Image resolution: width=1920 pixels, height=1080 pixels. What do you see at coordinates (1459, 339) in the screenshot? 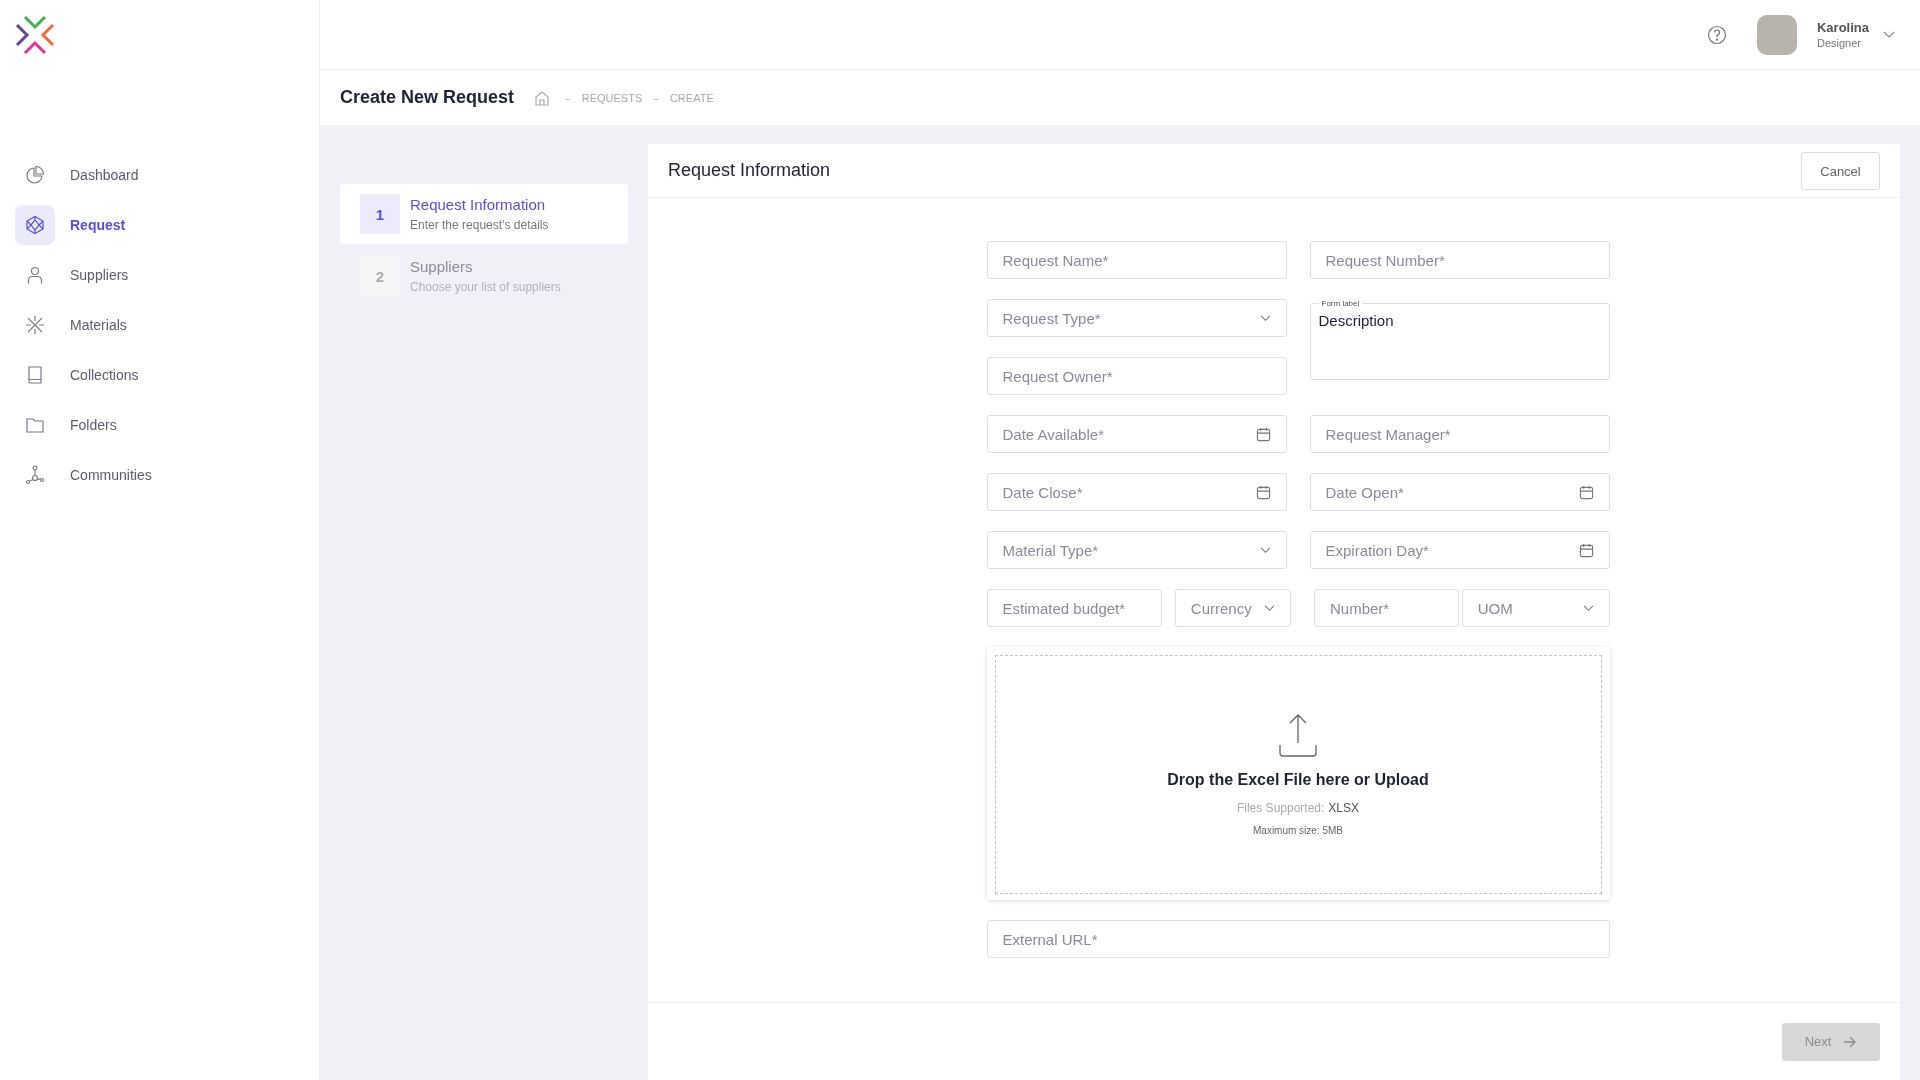
I see `description-field: Form label Description` at bounding box center [1459, 339].